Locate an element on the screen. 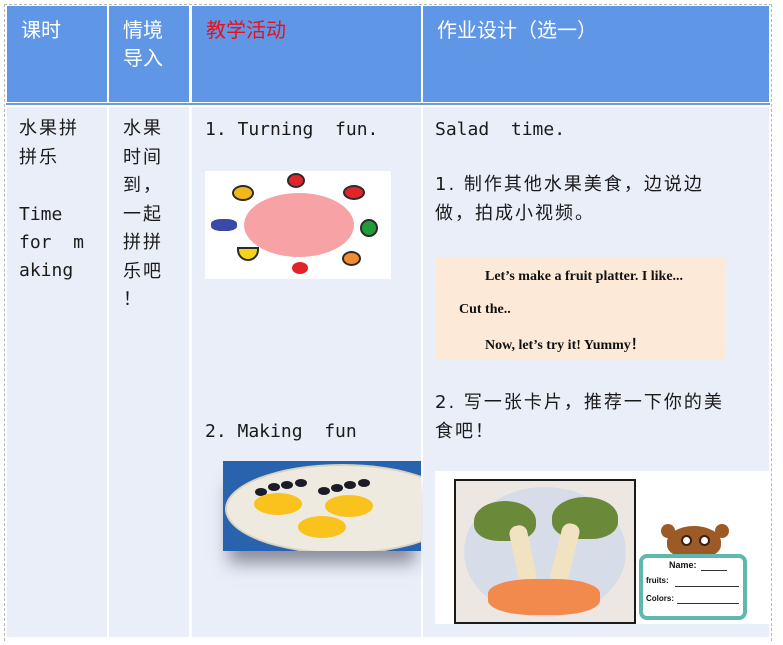 Image resolution: width=783 pixels, height=645 pixels. pink-plate-shape is located at coordinates (299, 225).